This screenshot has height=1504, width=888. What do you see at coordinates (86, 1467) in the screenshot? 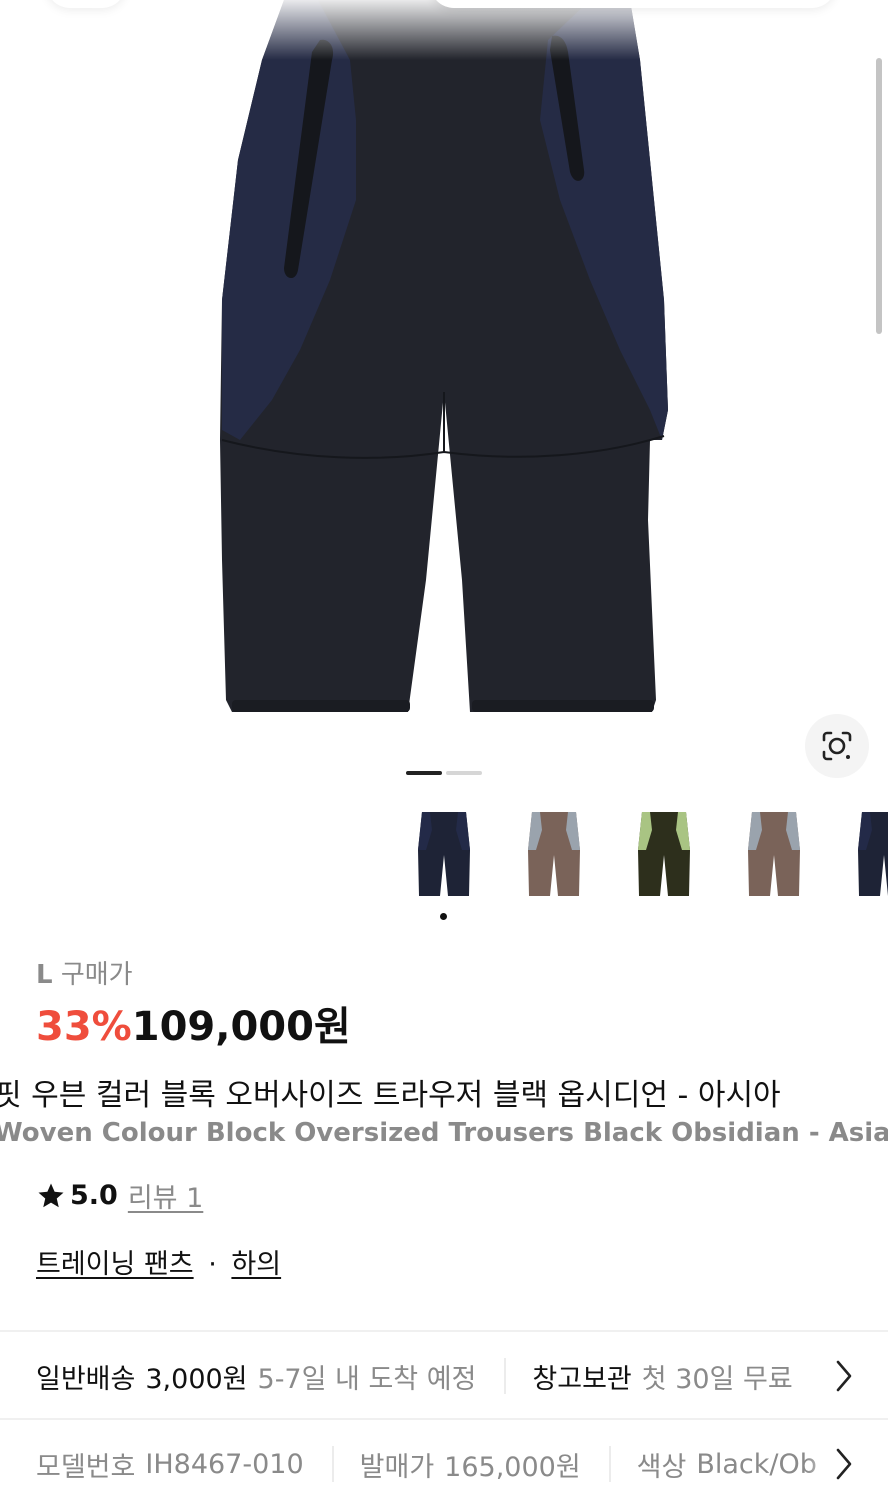
I see `model-label: 모델번호` at bounding box center [86, 1467].